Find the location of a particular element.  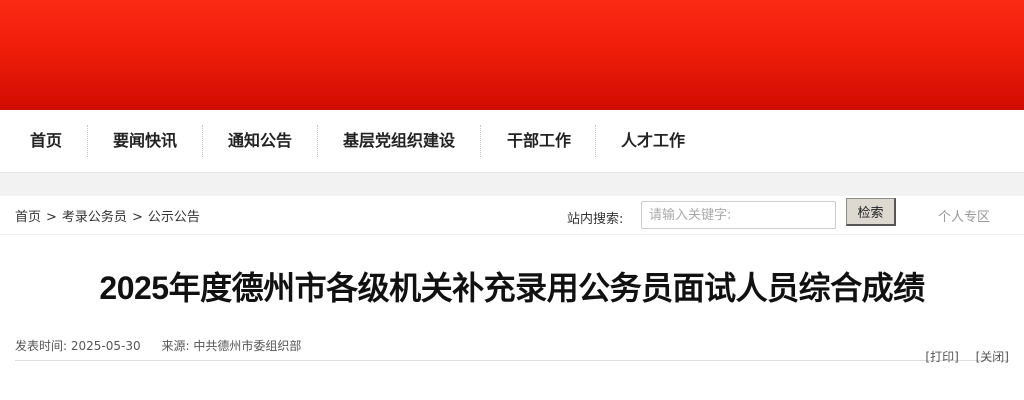

nav-item-talent-work: 人才工作 is located at coordinates (653, 141).